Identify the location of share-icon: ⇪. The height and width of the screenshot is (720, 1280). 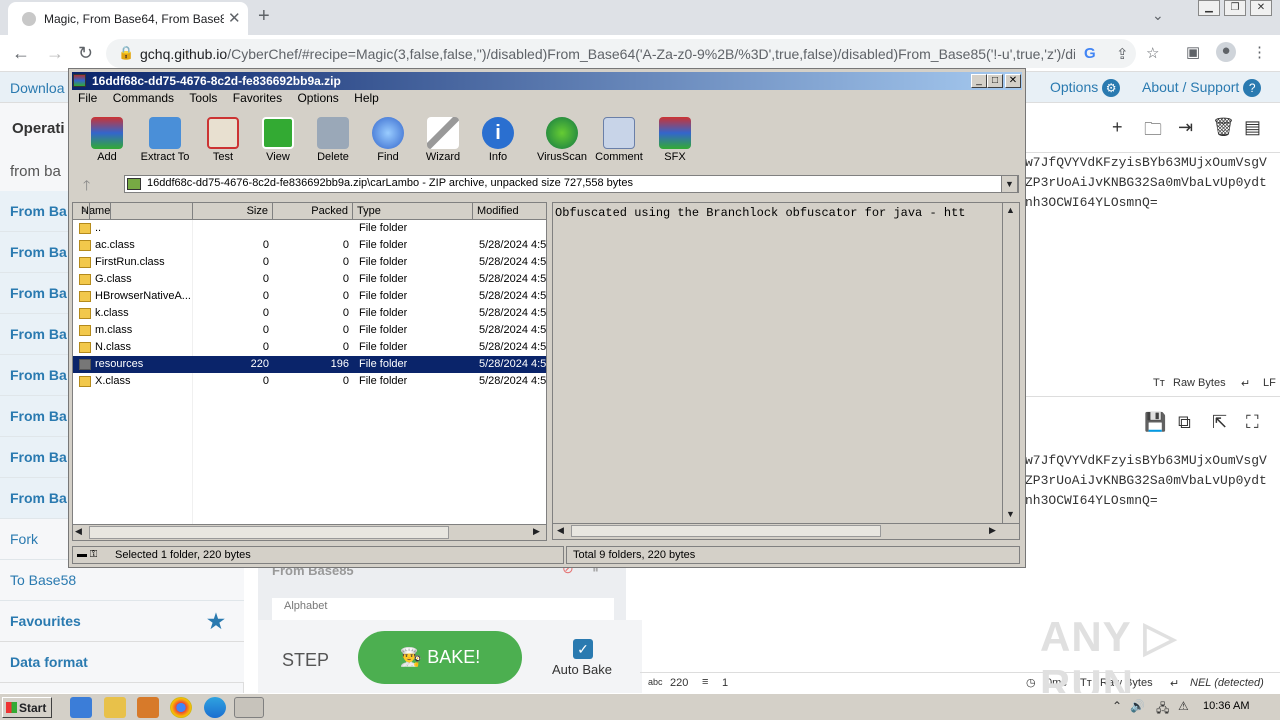
(1122, 54).